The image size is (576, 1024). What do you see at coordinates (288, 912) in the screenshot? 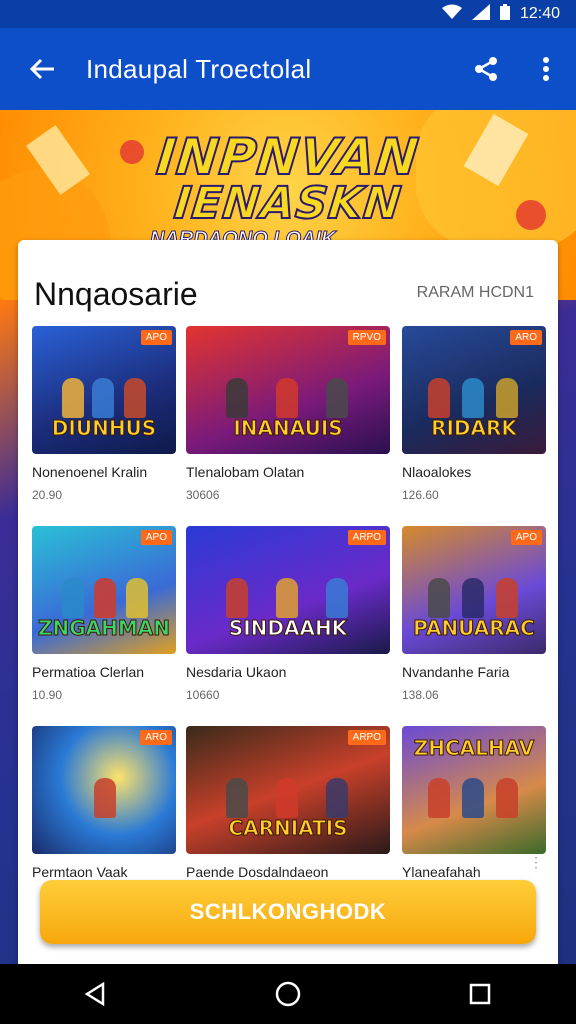
I see `primary-action-button: SCHLKONGHODK` at bounding box center [288, 912].